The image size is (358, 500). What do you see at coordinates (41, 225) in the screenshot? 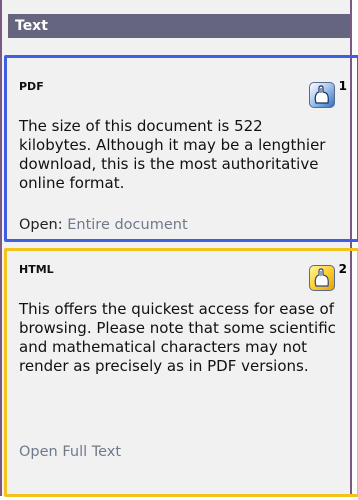
I see `pdf-open-label: Open:` at bounding box center [41, 225].